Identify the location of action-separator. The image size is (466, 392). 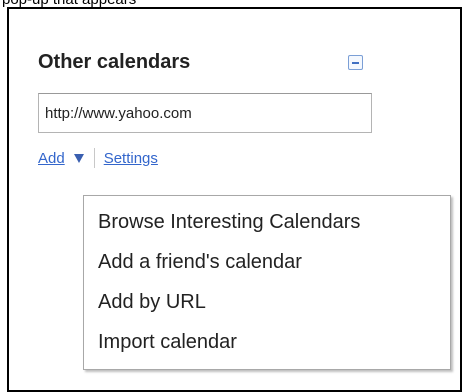
(94, 158).